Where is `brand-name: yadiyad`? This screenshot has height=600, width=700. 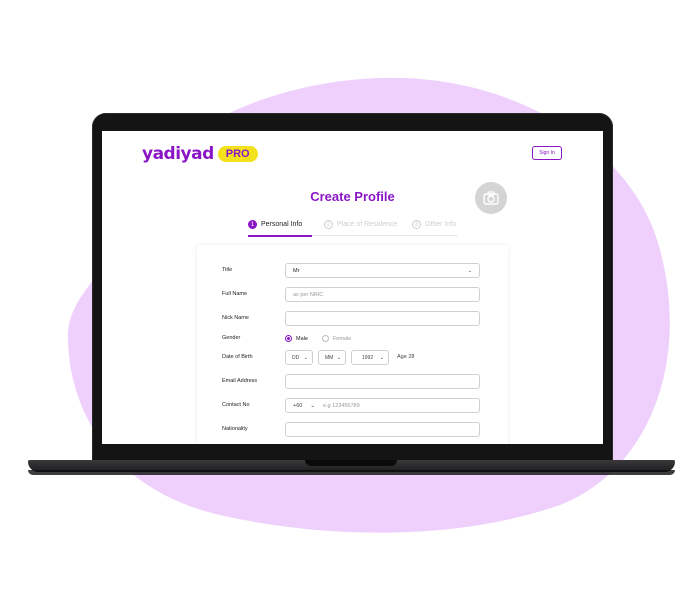
brand-name: yadiyad is located at coordinates (178, 154).